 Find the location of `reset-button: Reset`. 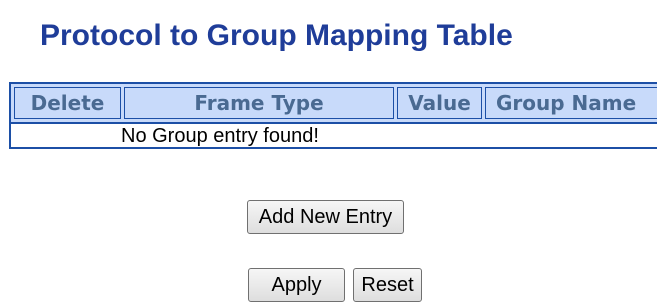

reset-button: Reset is located at coordinates (387, 285).